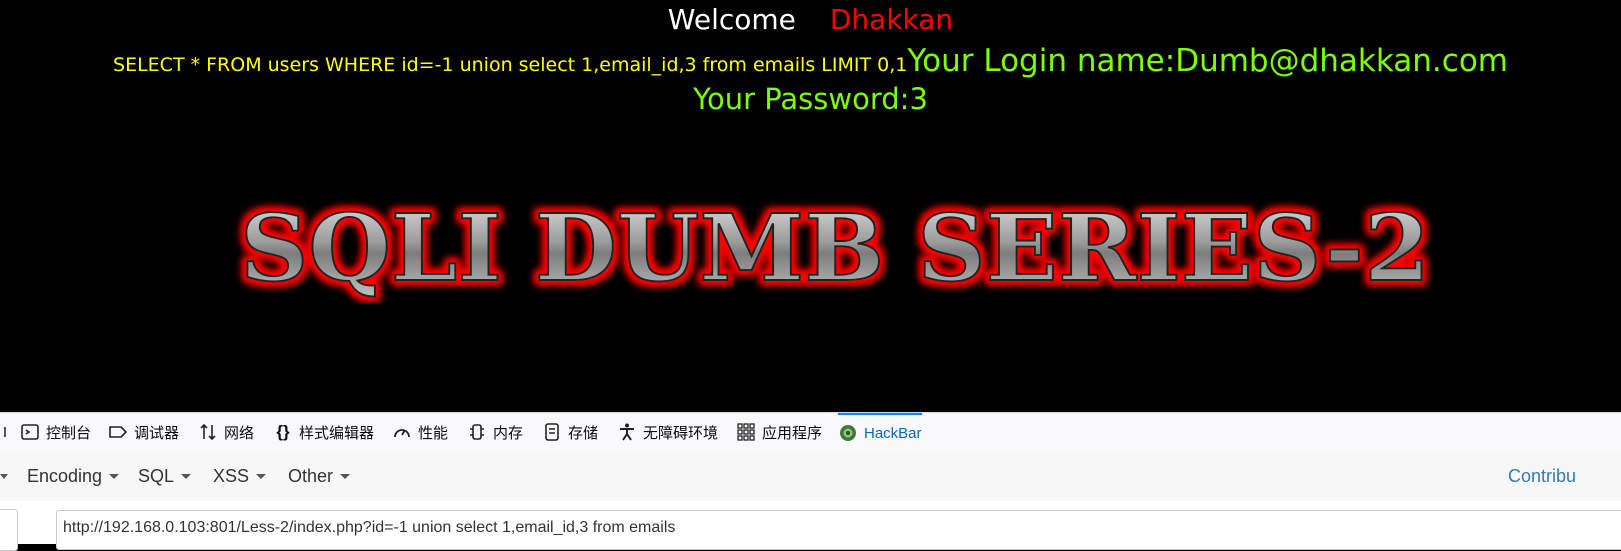 This screenshot has height=551, width=1621. Describe the element at coordinates (157, 433) in the screenshot. I see `tab-label: 调试器` at that location.